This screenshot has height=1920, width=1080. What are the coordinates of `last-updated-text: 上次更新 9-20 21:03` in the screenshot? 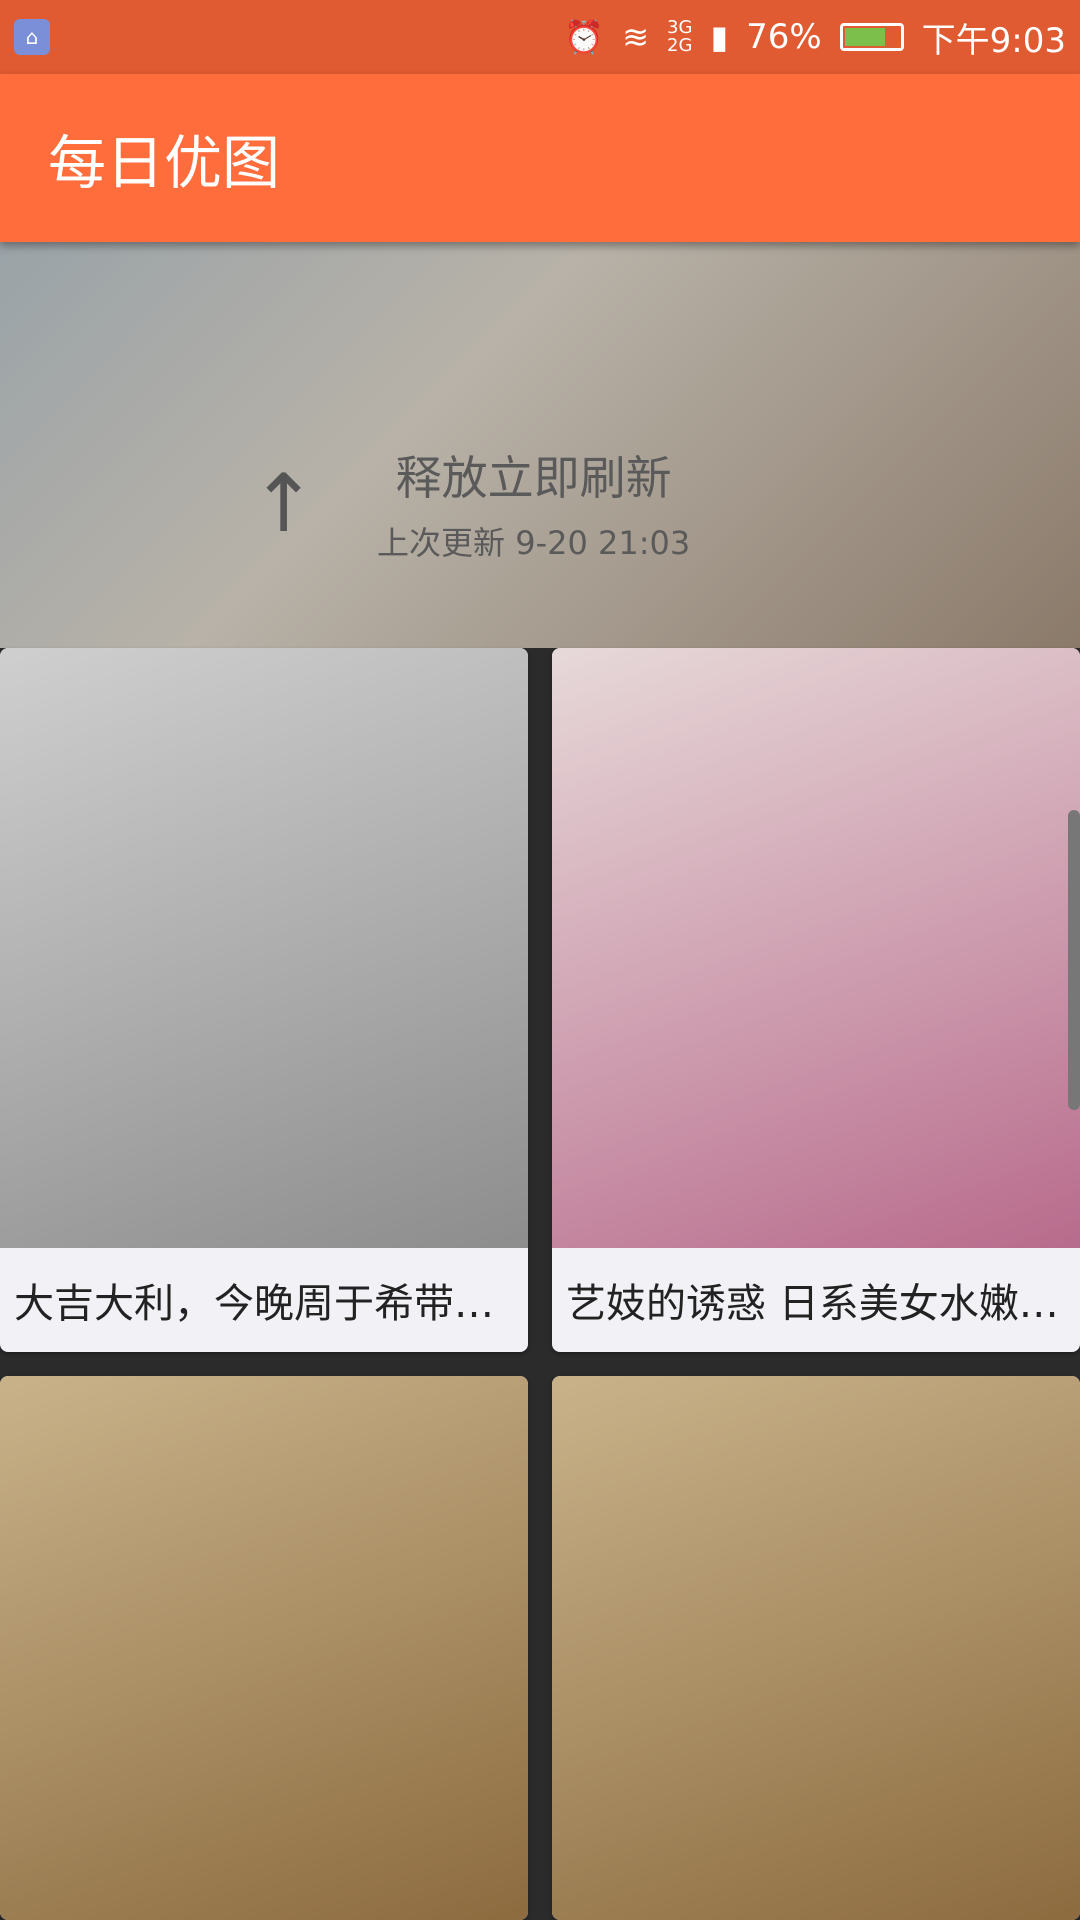 It's located at (534, 543).